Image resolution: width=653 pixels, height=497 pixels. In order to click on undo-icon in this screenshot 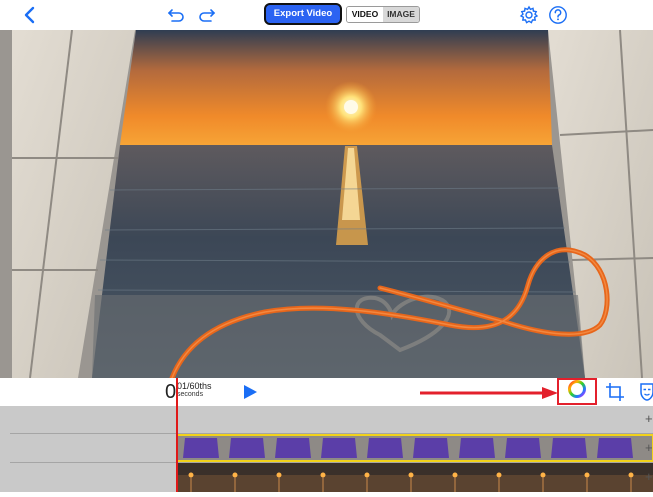, I will do `click(177, 15)`.